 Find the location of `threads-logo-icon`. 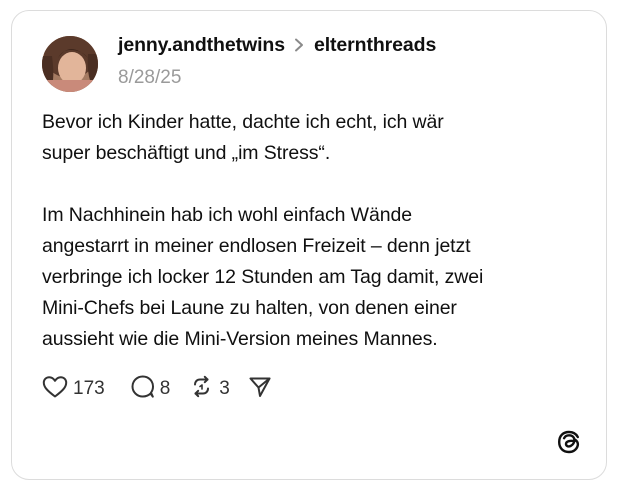

threads-logo-icon is located at coordinates (569, 442).